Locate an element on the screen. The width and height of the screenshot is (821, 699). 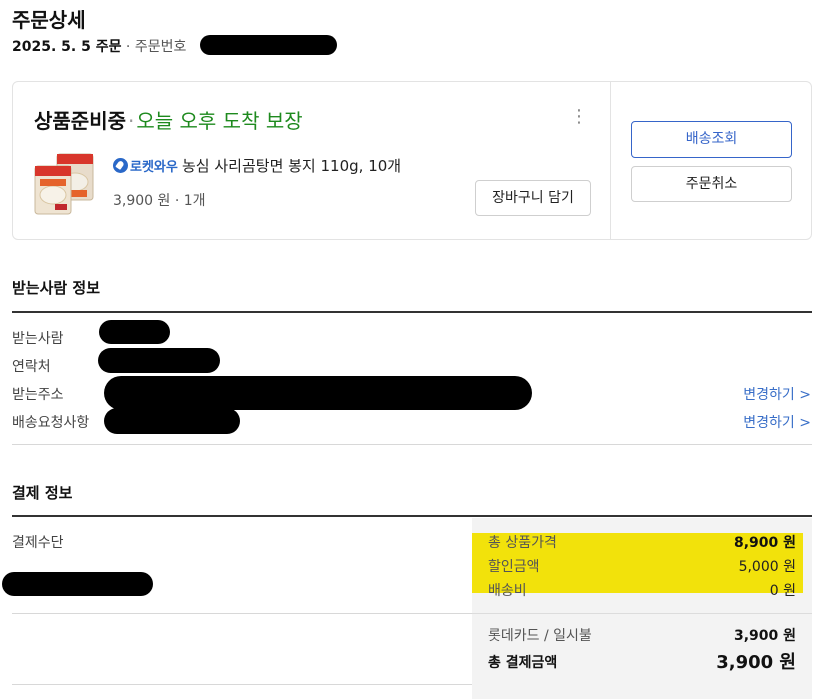
redacted-delivery-request is located at coordinates (172, 421).